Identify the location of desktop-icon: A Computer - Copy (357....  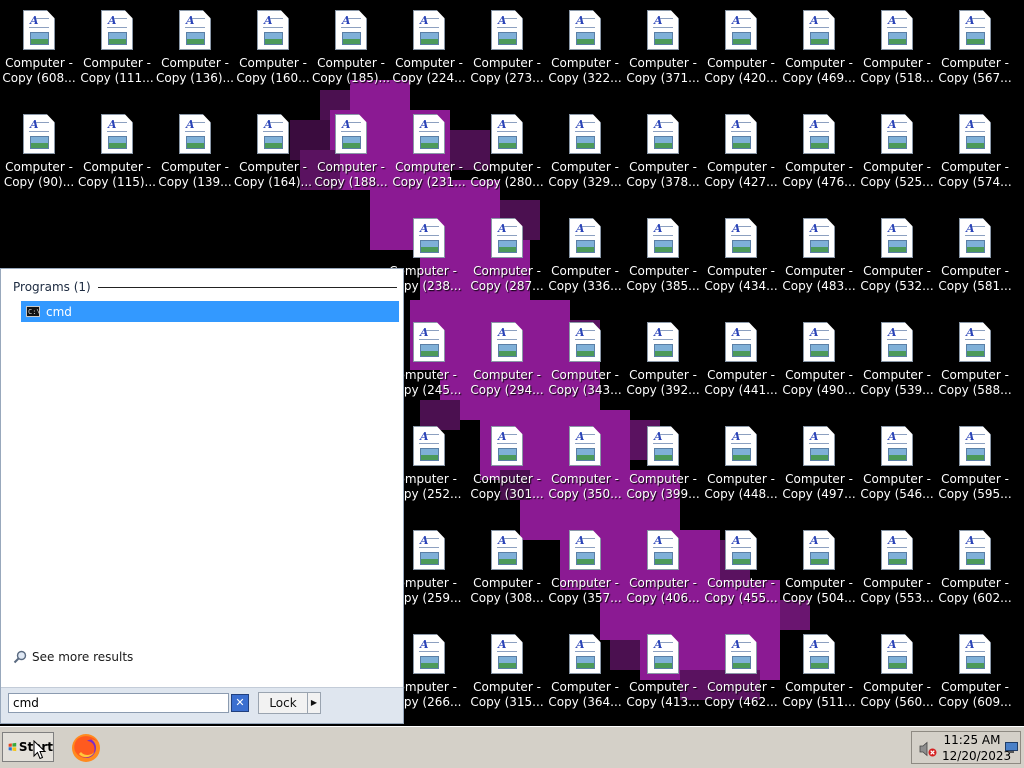
(585, 572).